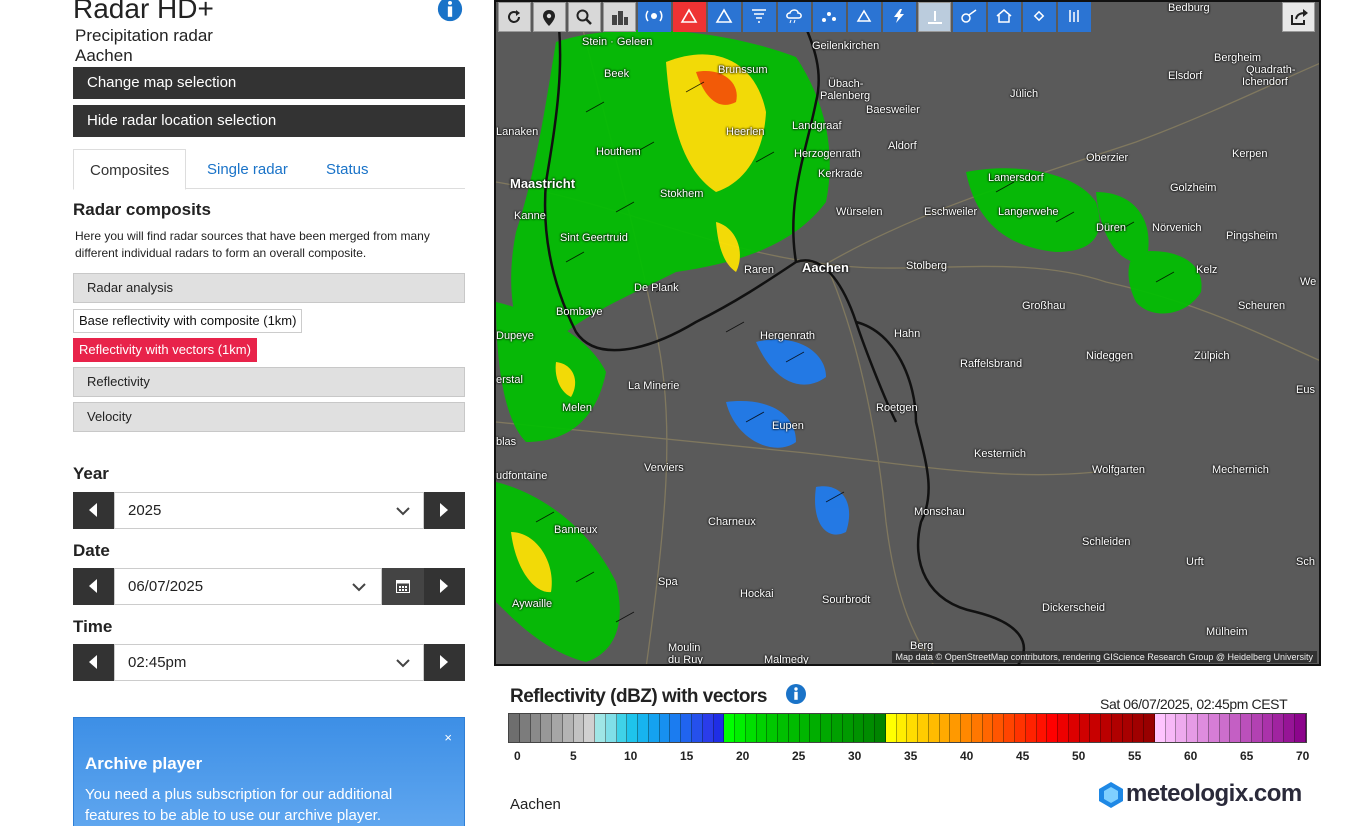 Image resolution: width=1357 pixels, height=826 pixels. Describe the element at coordinates (142, 209) in the screenshot. I see `section-title: Radar composits` at that location.